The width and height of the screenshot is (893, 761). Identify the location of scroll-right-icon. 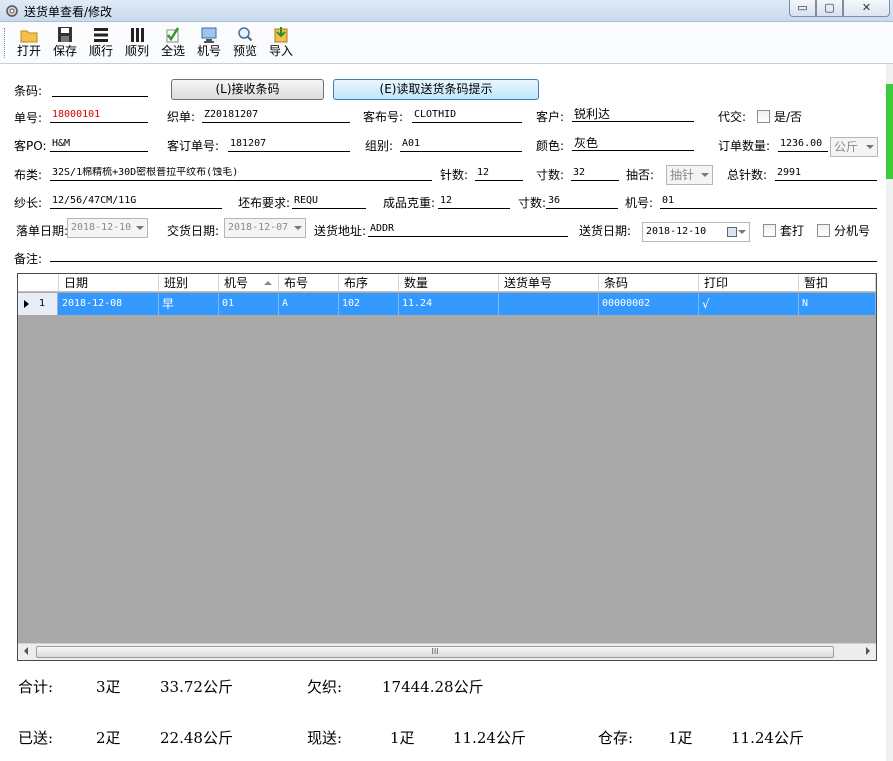
(868, 651).